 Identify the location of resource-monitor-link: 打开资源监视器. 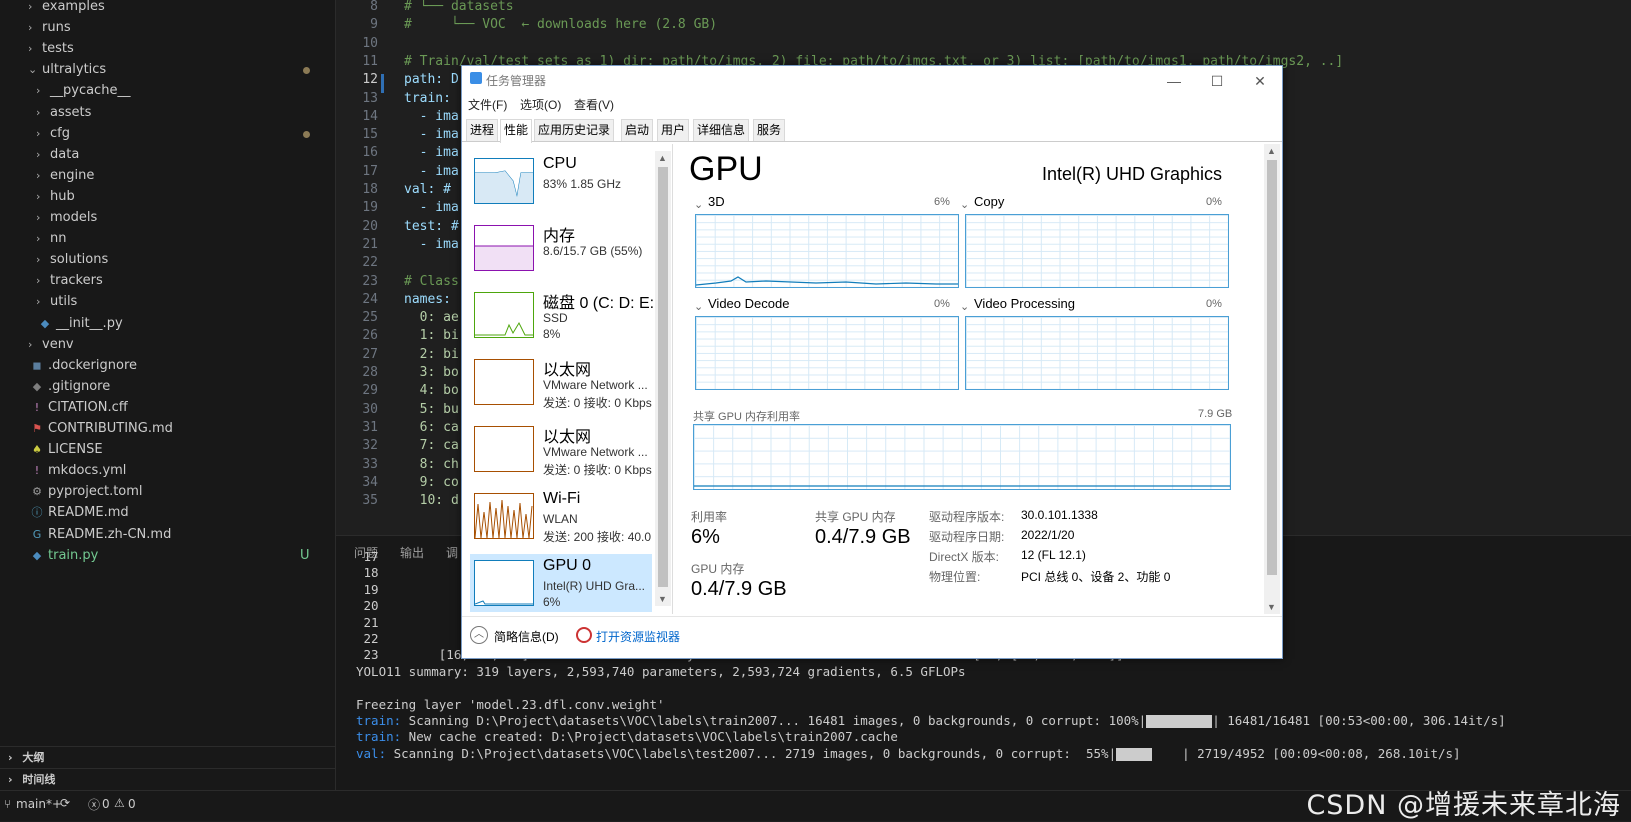
(638, 636).